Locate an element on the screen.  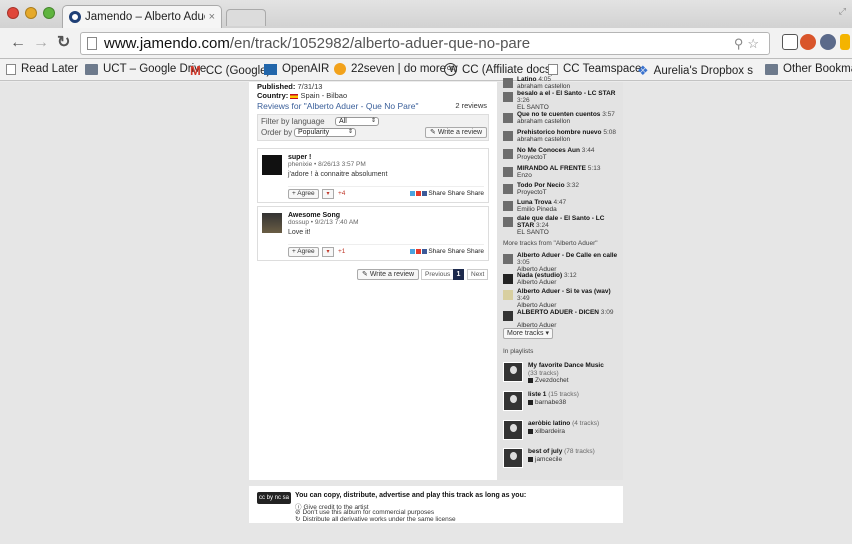
current-page: 1 is located at coordinates (458, 274).